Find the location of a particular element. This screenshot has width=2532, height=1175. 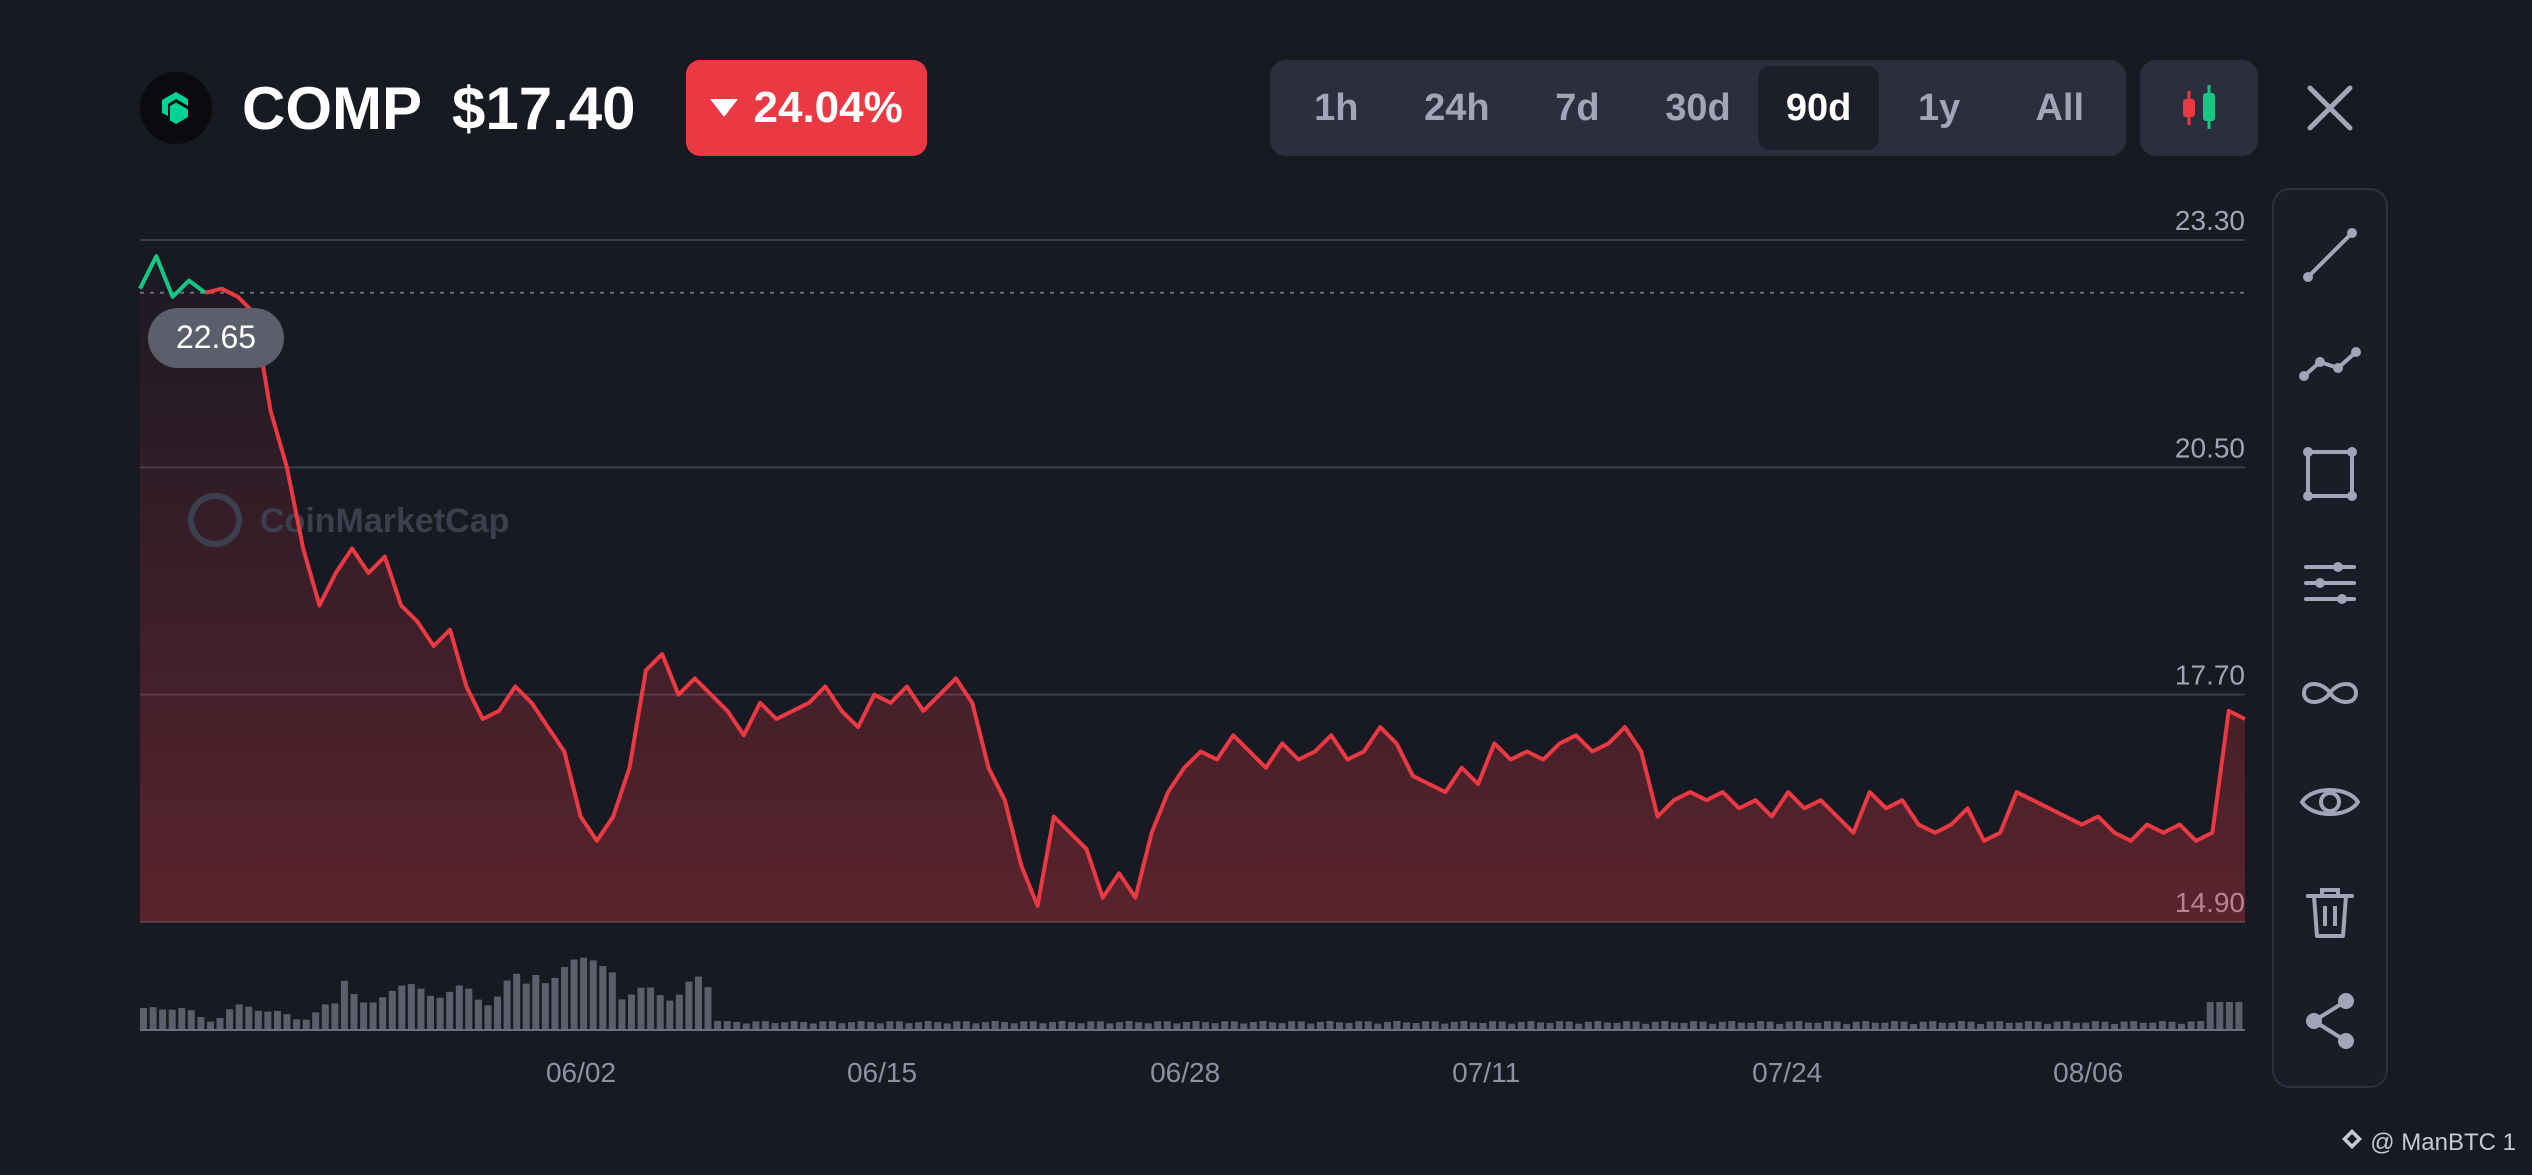

rectangle-tool is located at coordinates (2330, 474).